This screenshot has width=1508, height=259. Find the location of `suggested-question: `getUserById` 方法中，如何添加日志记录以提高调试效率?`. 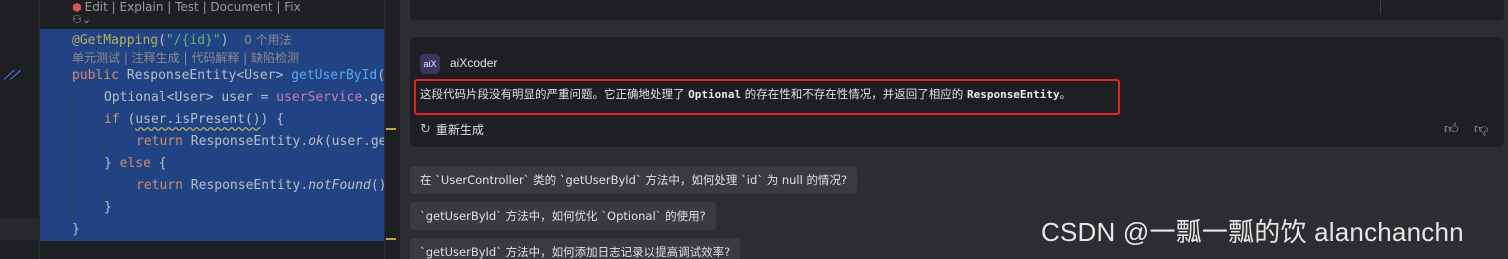

suggested-question: `getUserById` 方法中，如何添加日志记录以提高调试效率? is located at coordinates (575, 248).